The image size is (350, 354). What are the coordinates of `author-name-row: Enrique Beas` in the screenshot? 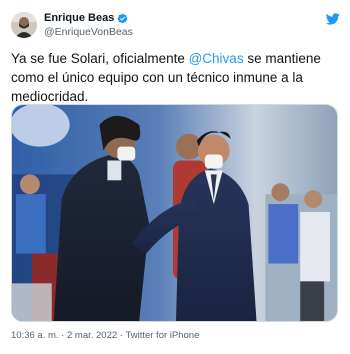 It's located at (86, 18).